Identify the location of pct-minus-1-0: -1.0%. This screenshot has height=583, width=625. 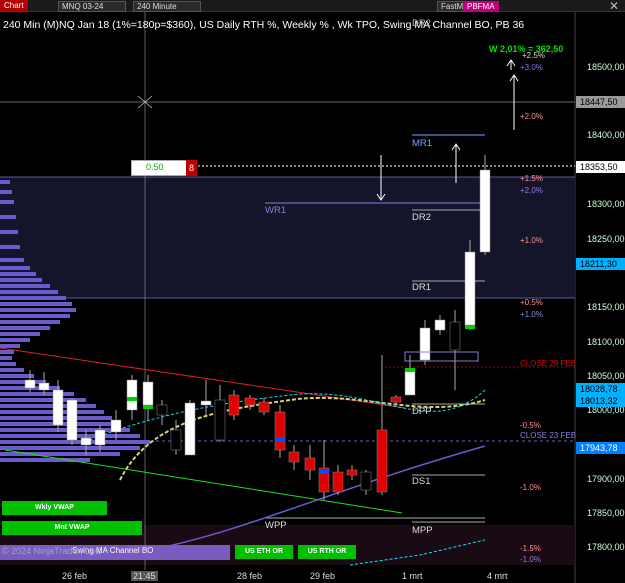
(530, 487).